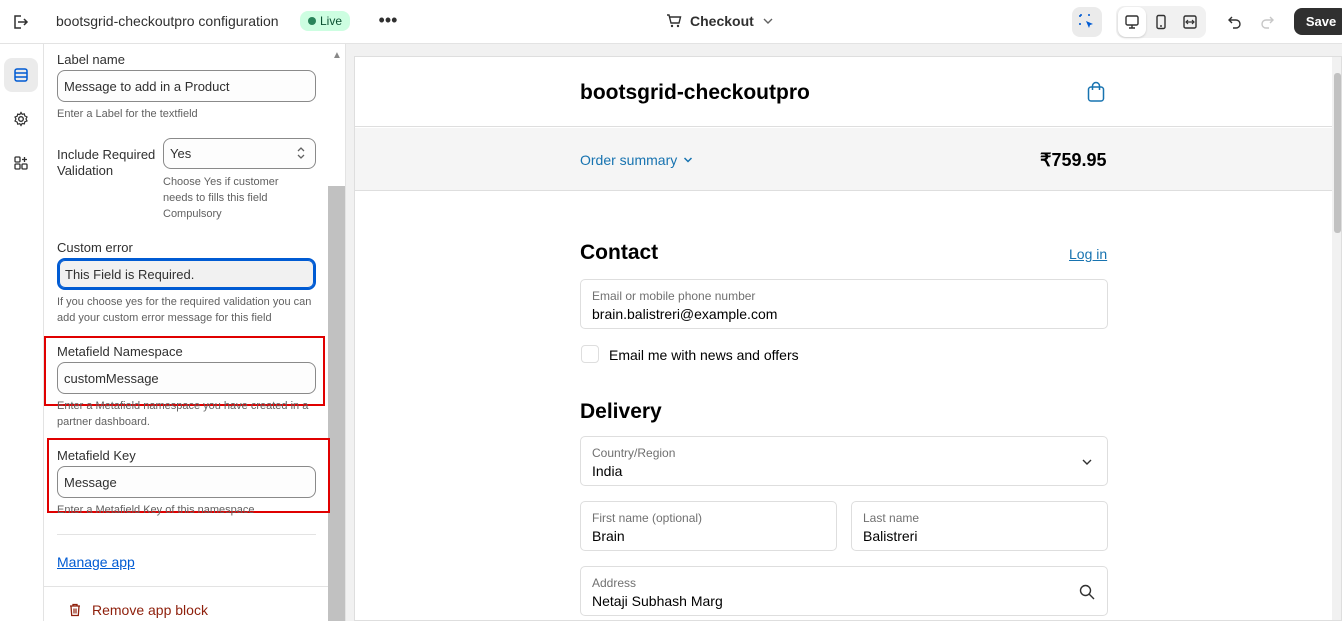  Describe the element at coordinates (1318, 21) in the screenshot. I see `save-button: Save` at that location.